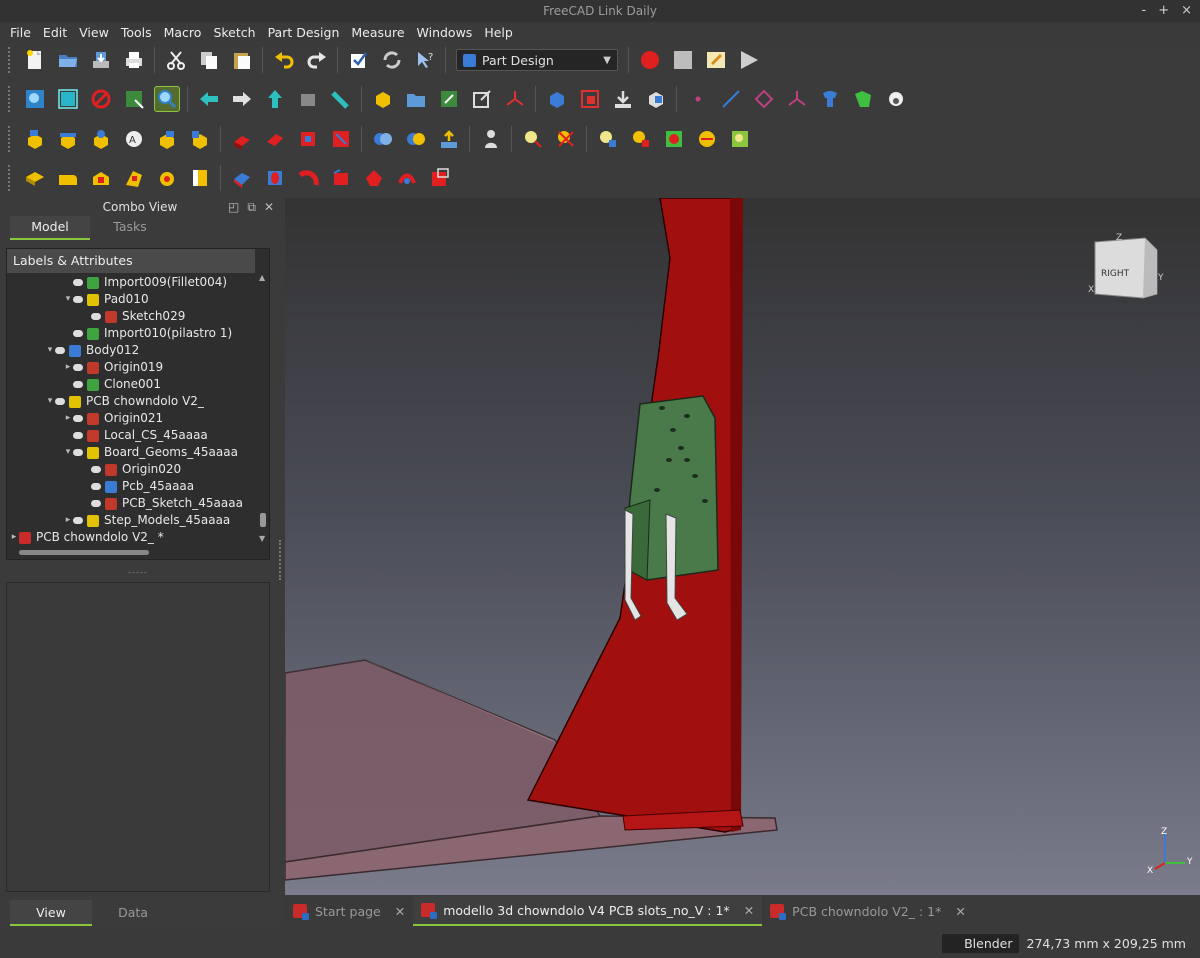 This screenshot has height=958, width=1200. I want to click on tree-horizontal-scrollbar, so click(84, 552).